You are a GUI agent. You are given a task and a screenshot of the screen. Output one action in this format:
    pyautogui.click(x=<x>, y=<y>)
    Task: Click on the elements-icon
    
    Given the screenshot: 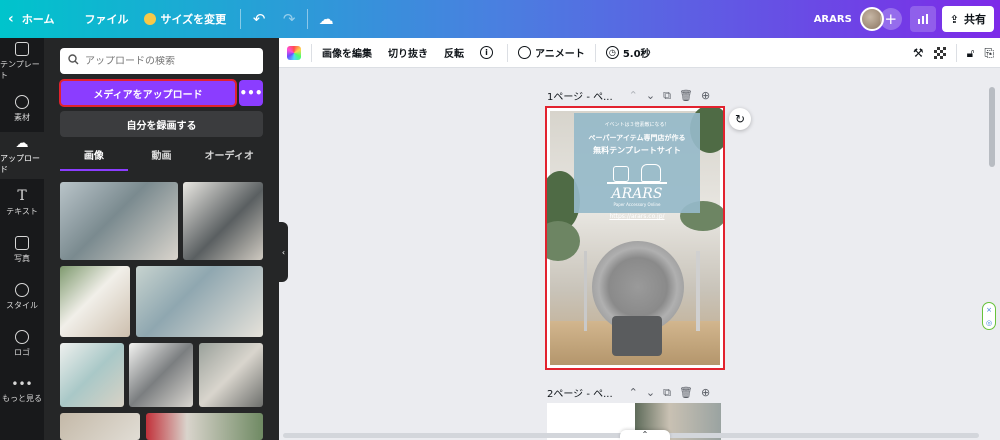 What is the action you would take?
    pyautogui.click(x=22, y=101)
    